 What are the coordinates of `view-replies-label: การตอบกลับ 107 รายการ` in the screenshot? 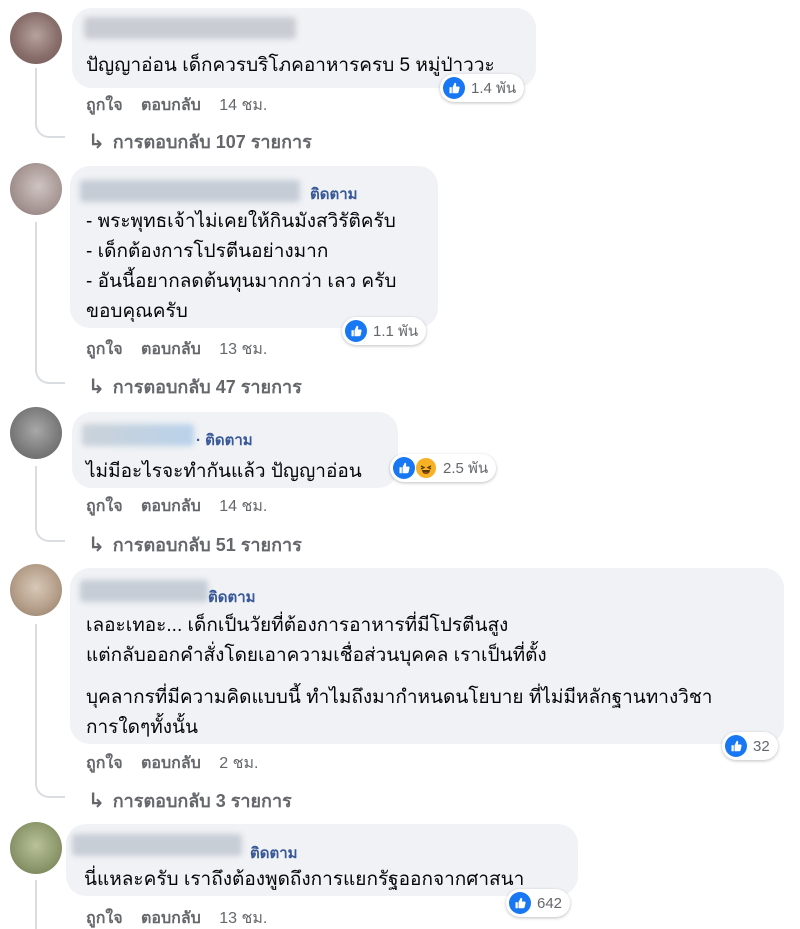 It's located at (212, 142).